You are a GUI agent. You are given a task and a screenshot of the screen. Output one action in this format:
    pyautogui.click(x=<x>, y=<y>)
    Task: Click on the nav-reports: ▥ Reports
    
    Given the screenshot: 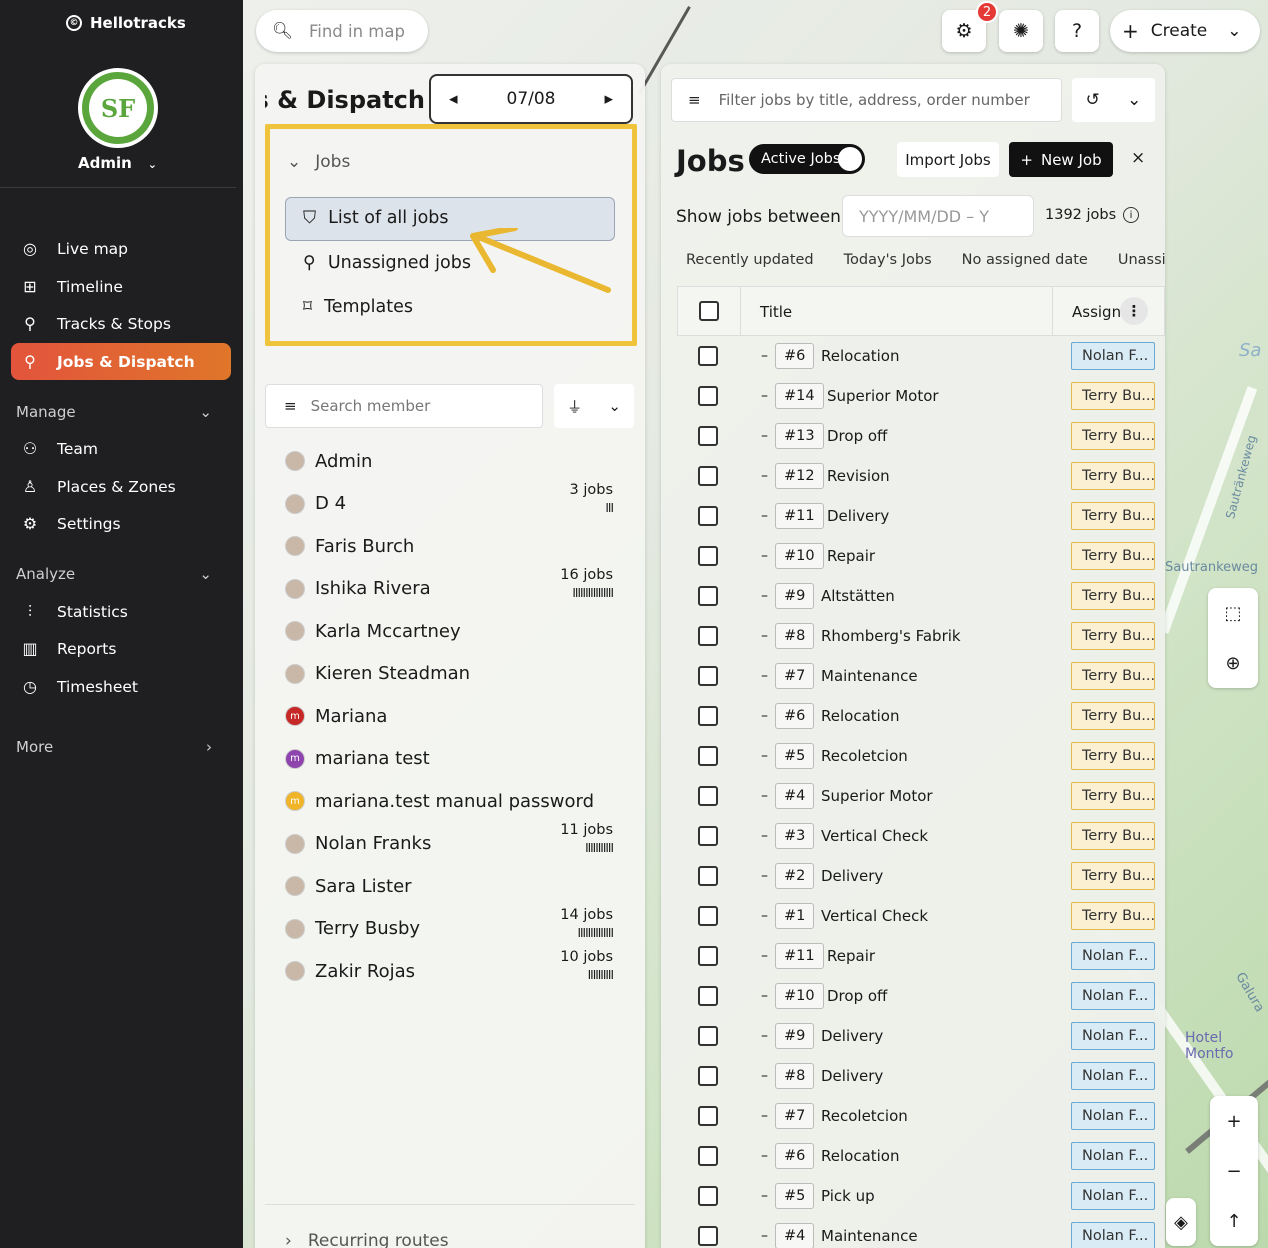 What is the action you would take?
    pyautogui.click(x=121, y=648)
    